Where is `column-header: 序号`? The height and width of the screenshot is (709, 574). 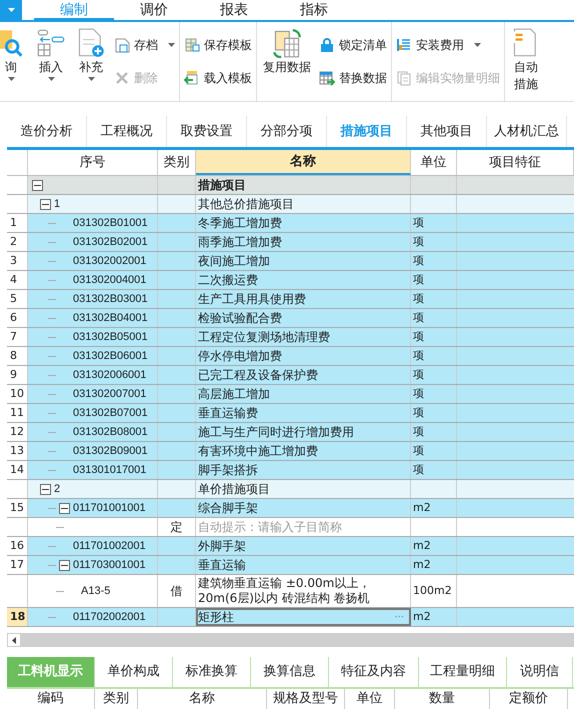 column-header: 序号 is located at coordinates (93, 162).